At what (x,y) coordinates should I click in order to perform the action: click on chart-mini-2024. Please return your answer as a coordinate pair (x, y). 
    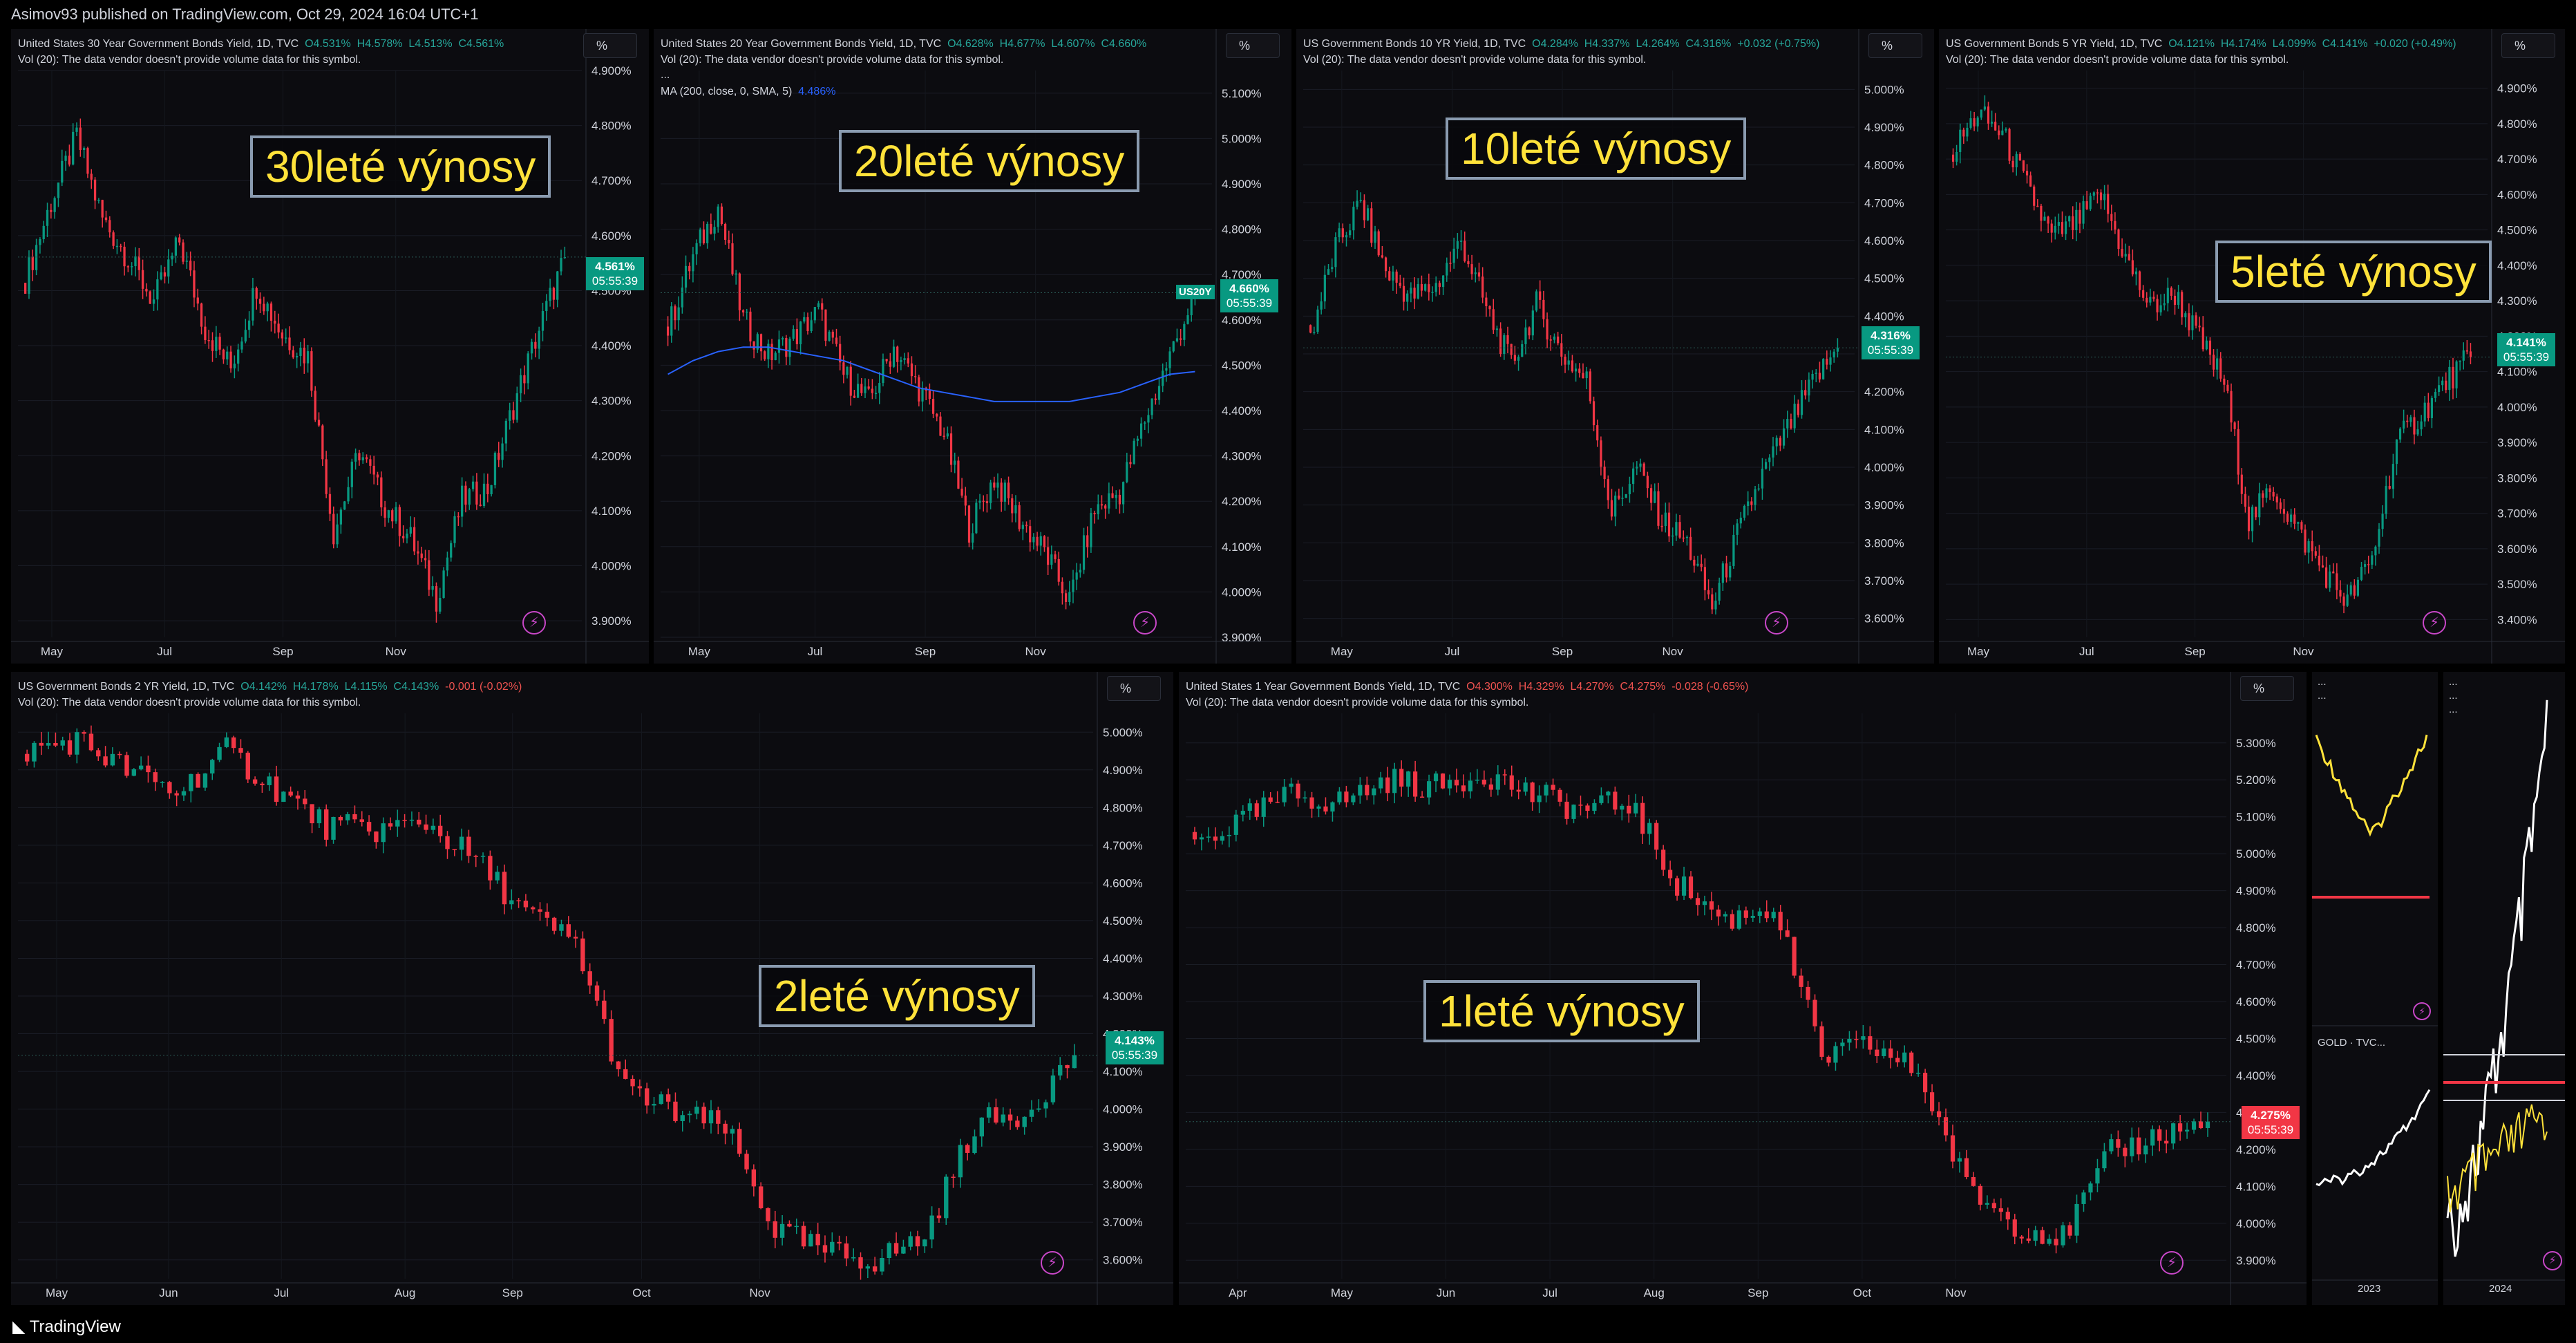
    Looking at the image, I should click on (2504, 988).